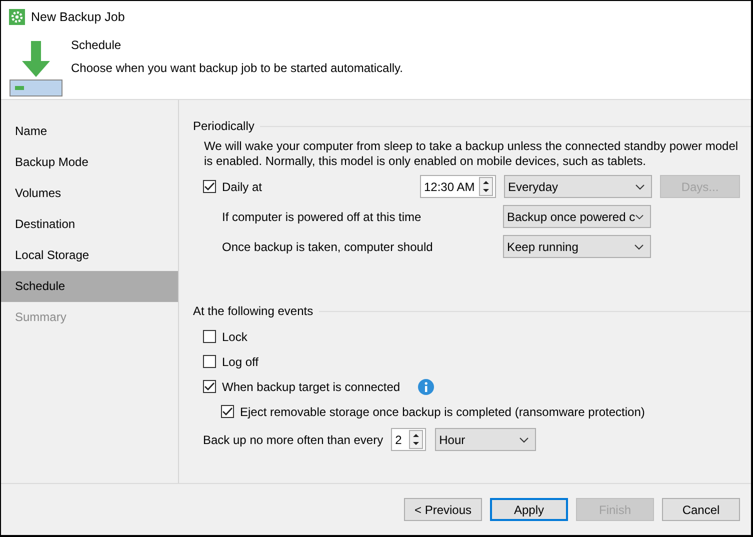 Image resolution: width=753 pixels, height=537 pixels. Describe the element at coordinates (78, 17) in the screenshot. I see `window-title: New Backup Job` at that location.